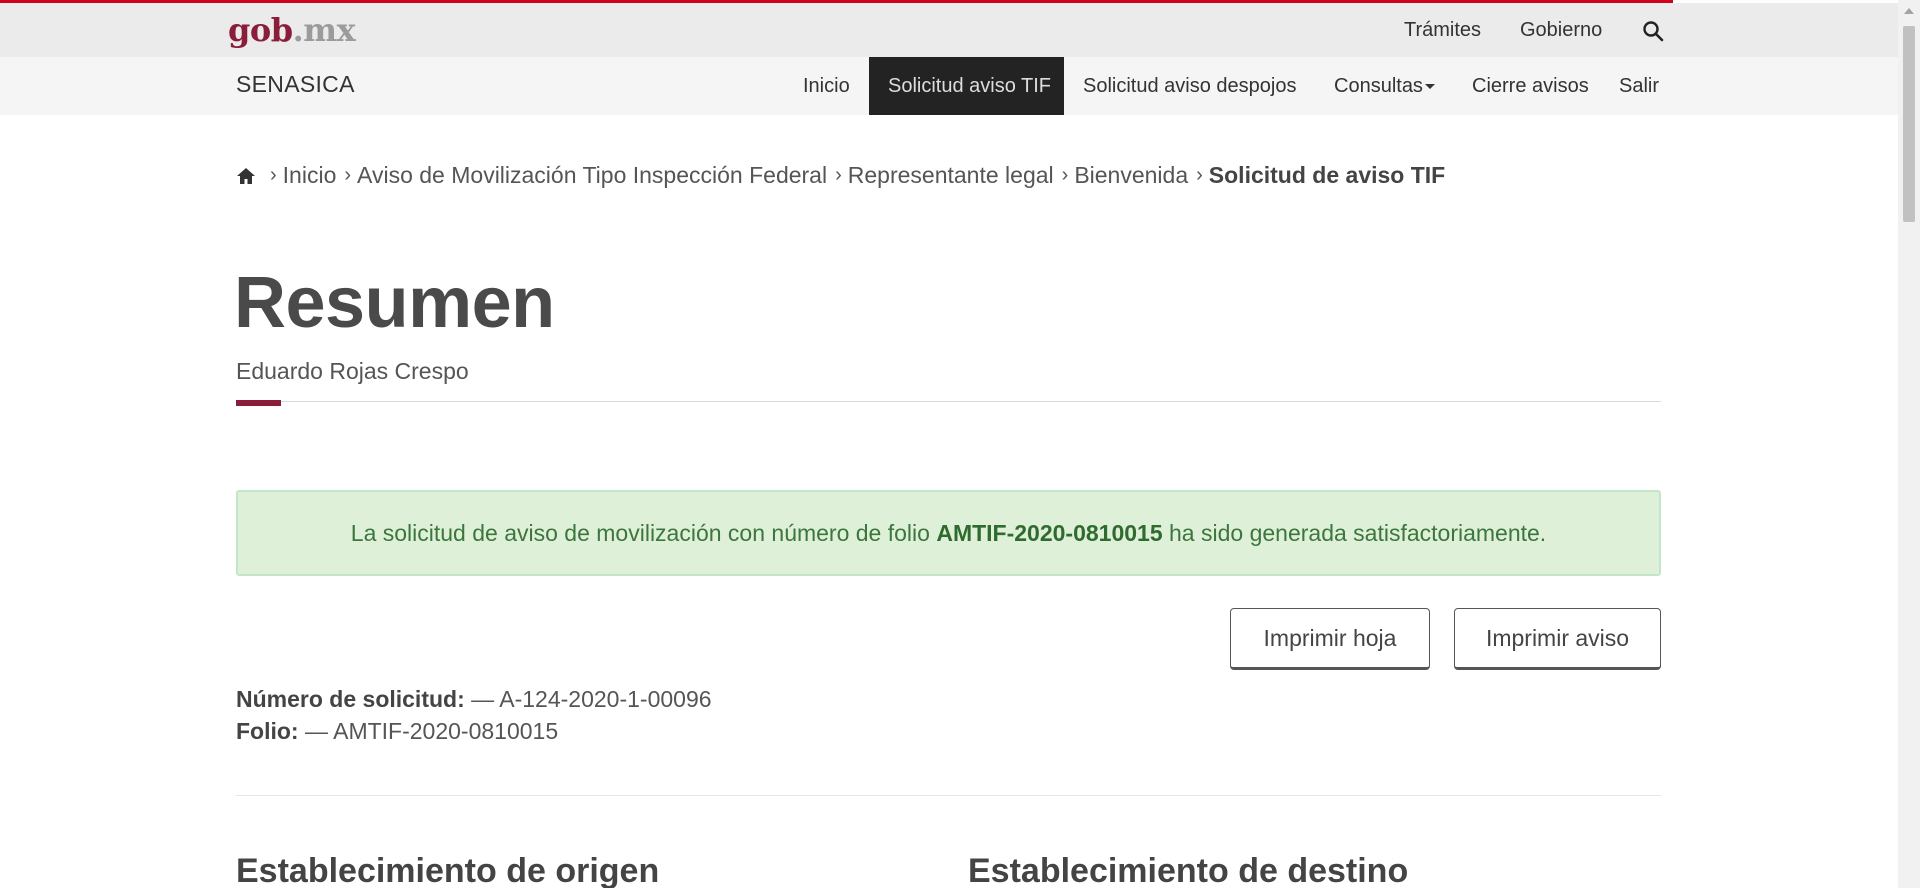  I want to click on nav-consultas: Consultas, so click(1384, 86).